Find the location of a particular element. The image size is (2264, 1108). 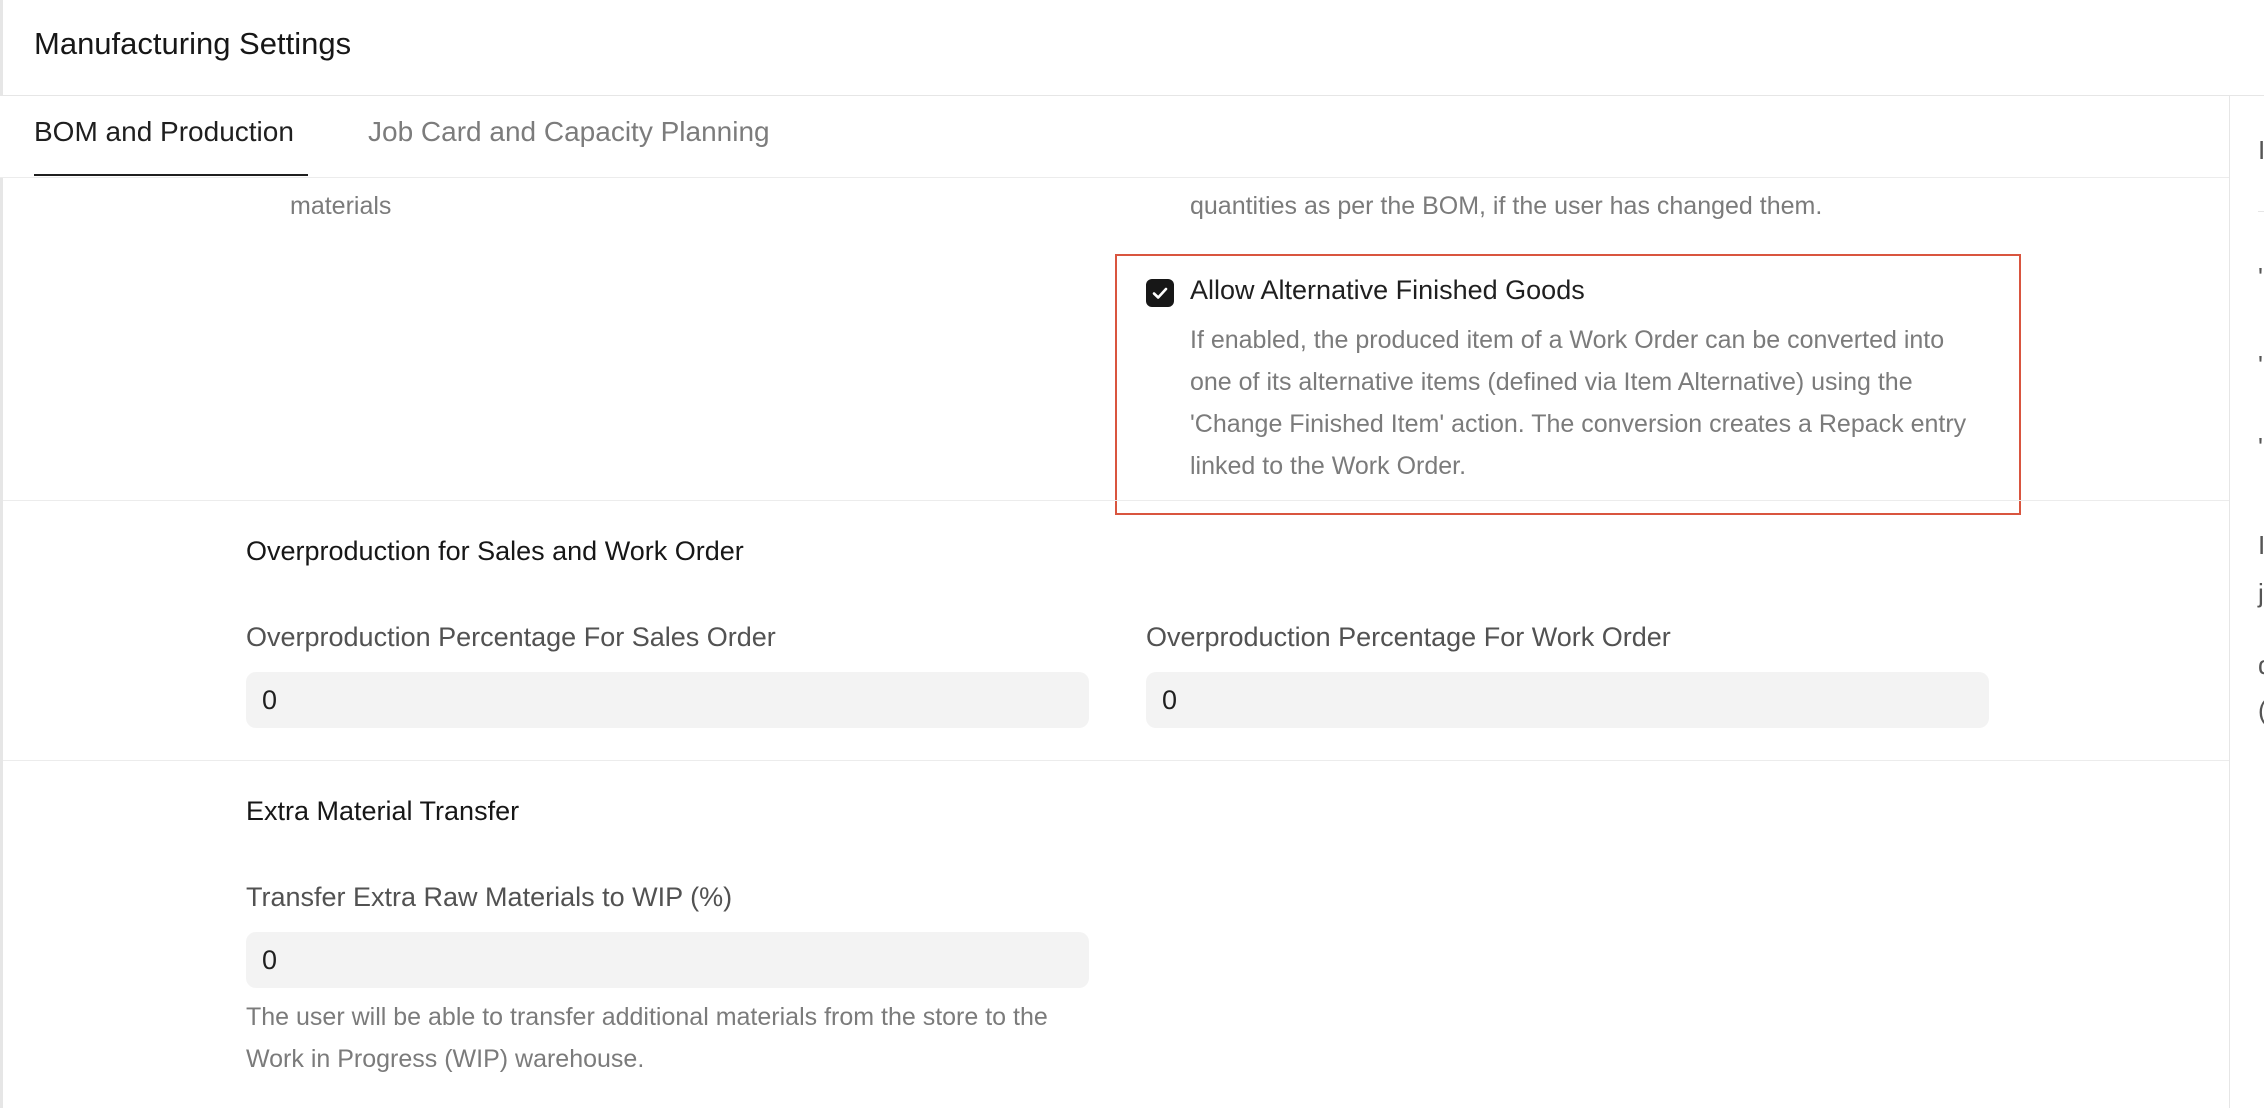

tab-bom-and-production: BOM and Production is located at coordinates (164, 132).